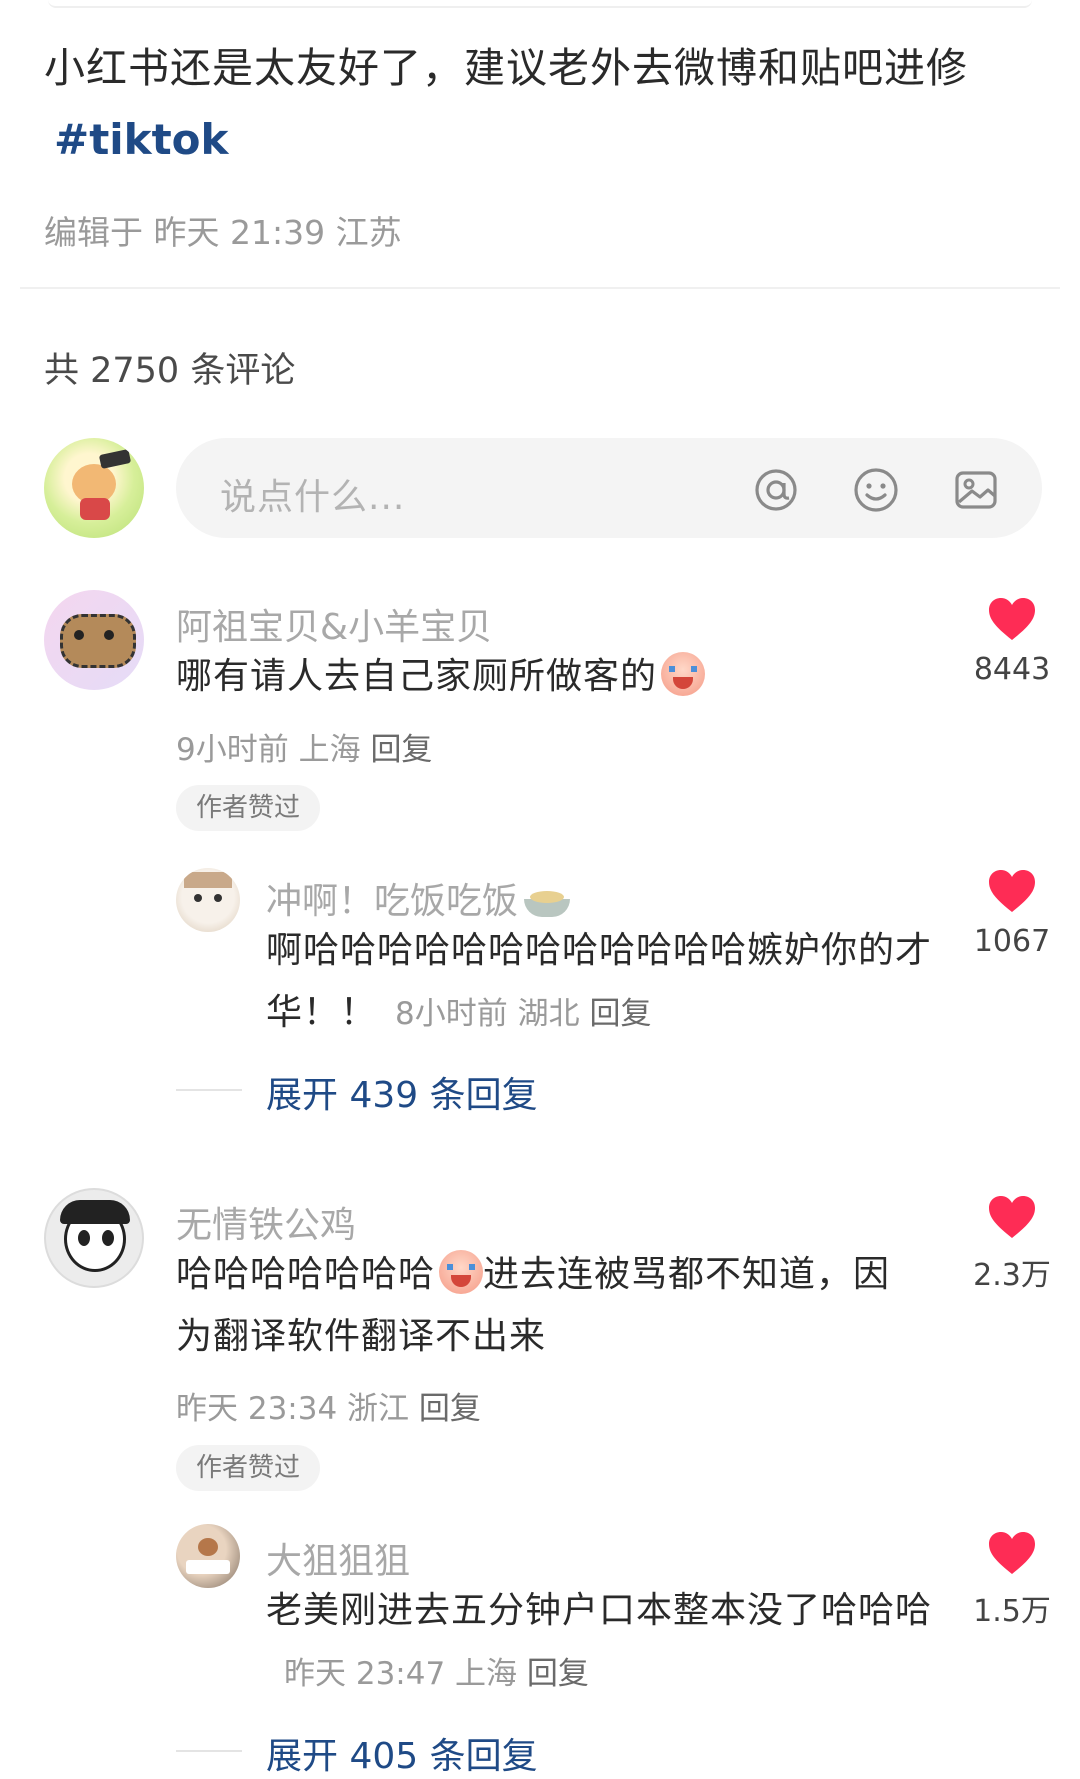 The width and height of the screenshot is (1080, 1779). I want to click on comment-text: 哪有请人去自己家厕所做客的, so click(556, 677).